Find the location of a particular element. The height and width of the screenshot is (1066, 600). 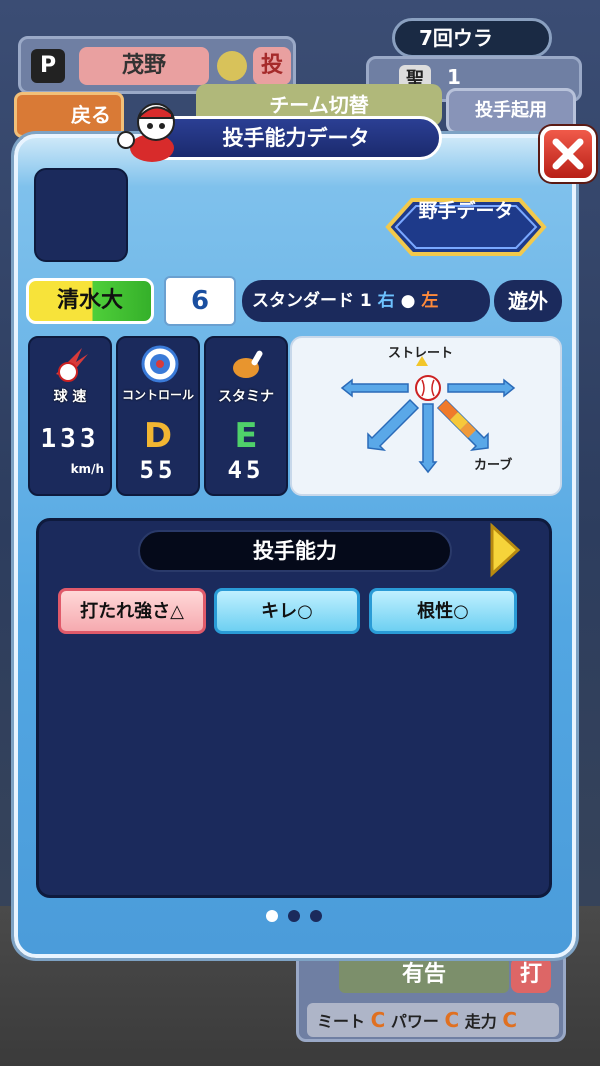

control-value: 55 is located at coordinates (158, 470).